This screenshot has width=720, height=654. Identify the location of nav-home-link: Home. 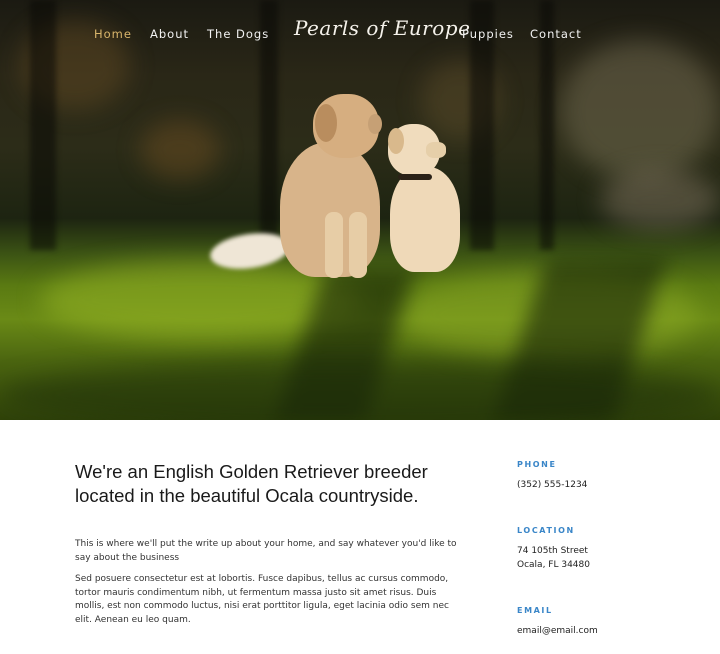
(113, 34).